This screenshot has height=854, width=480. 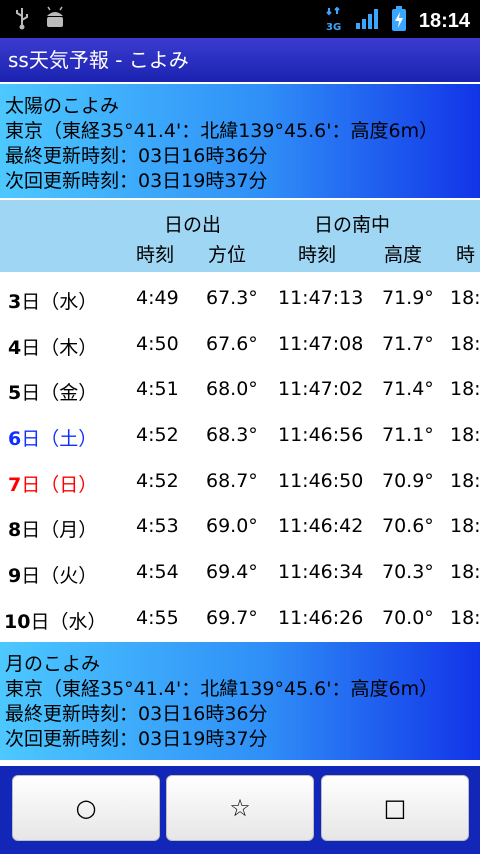 I want to click on android-debug-icon, so click(x=55, y=20).